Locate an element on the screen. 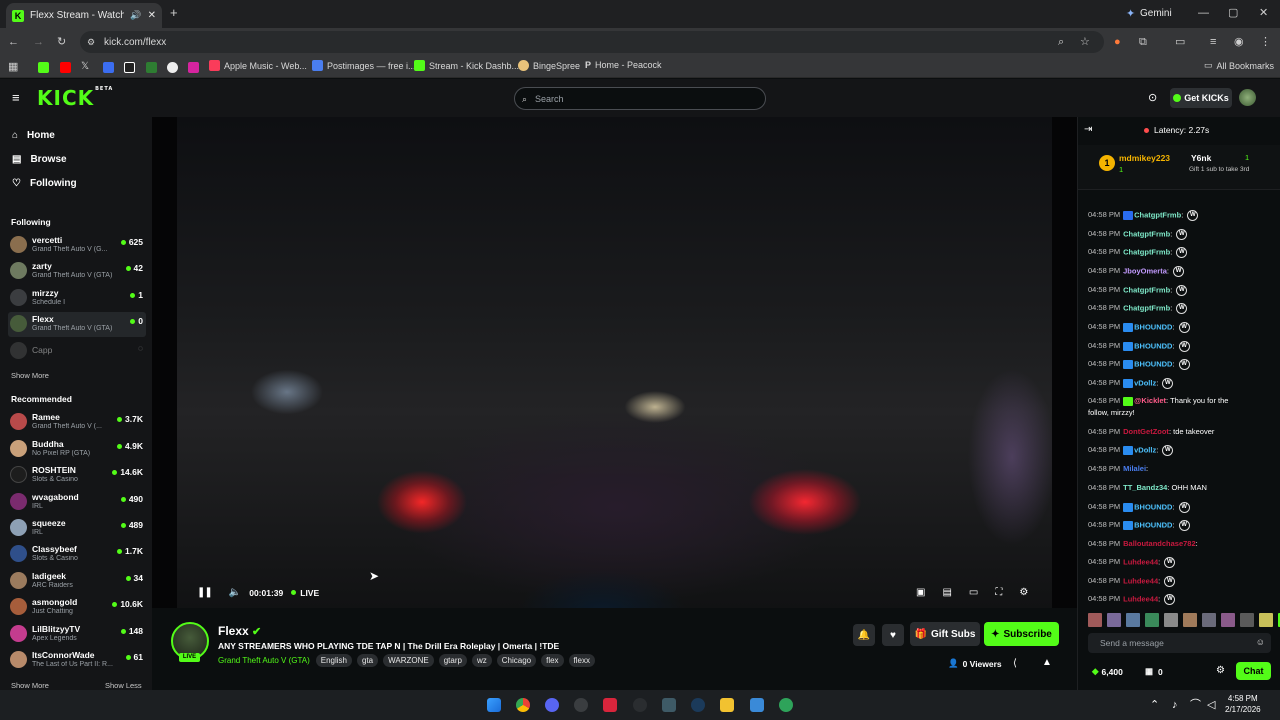 The height and width of the screenshot is (720, 1280). browser-menu-icon: ⋮ is located at coordinates (1265, 42).